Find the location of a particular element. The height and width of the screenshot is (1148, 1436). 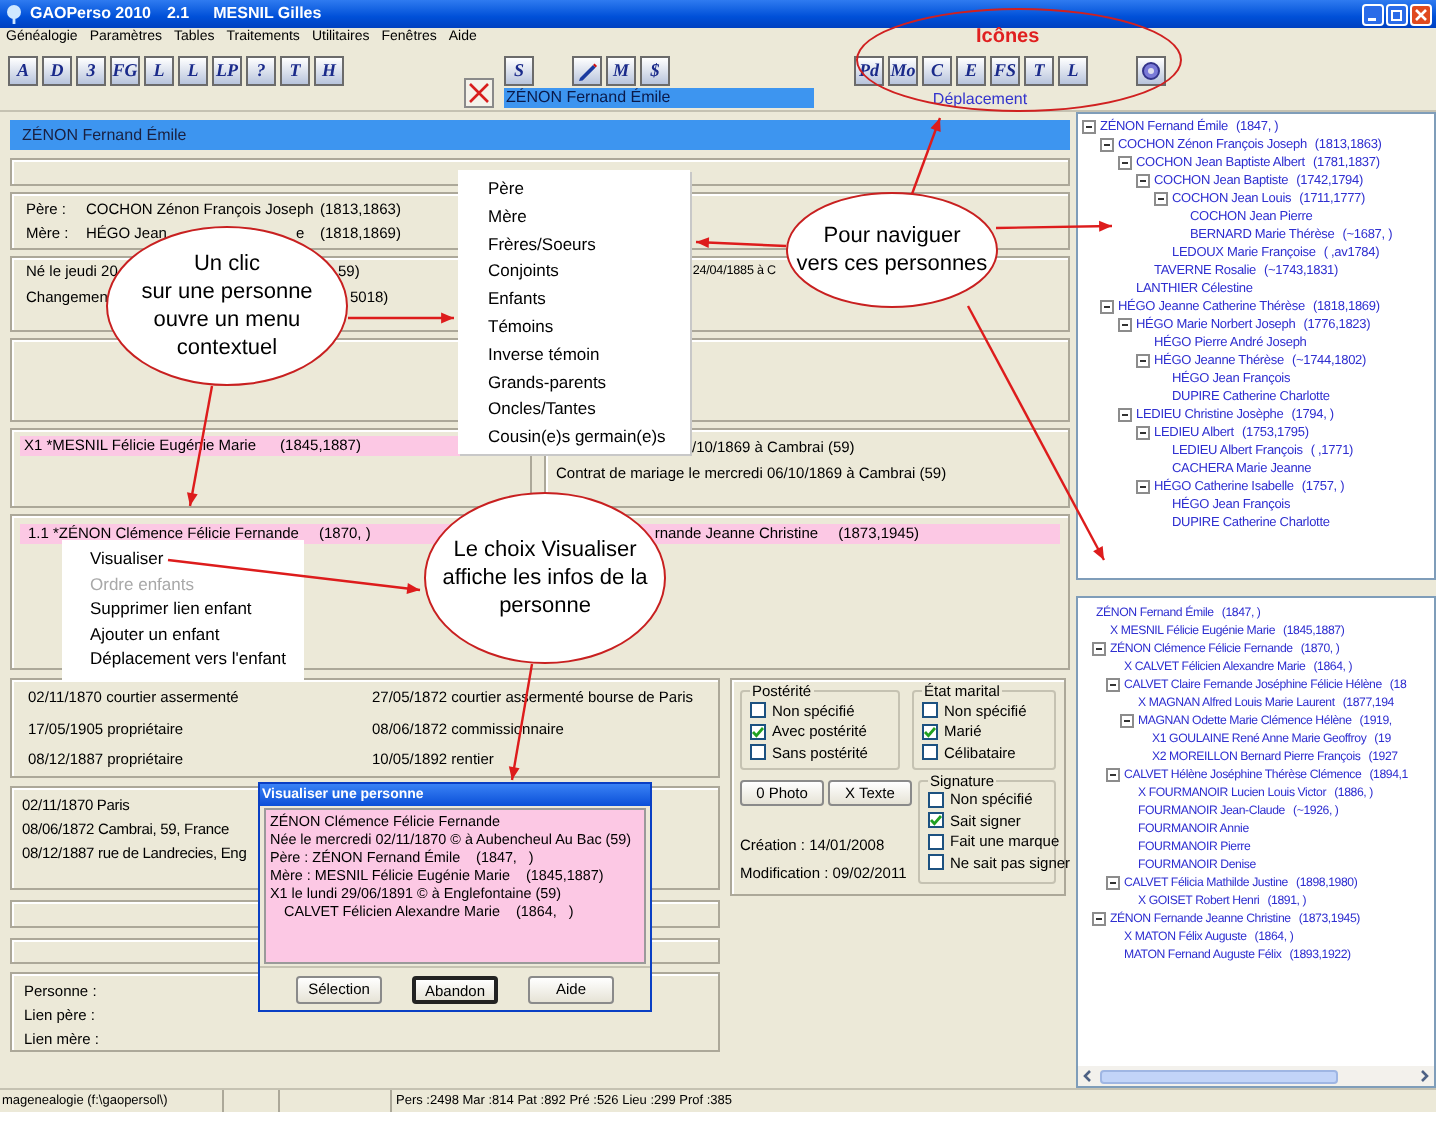

icons-annotation-title: Icônes is located at coordinates (1008, 38).